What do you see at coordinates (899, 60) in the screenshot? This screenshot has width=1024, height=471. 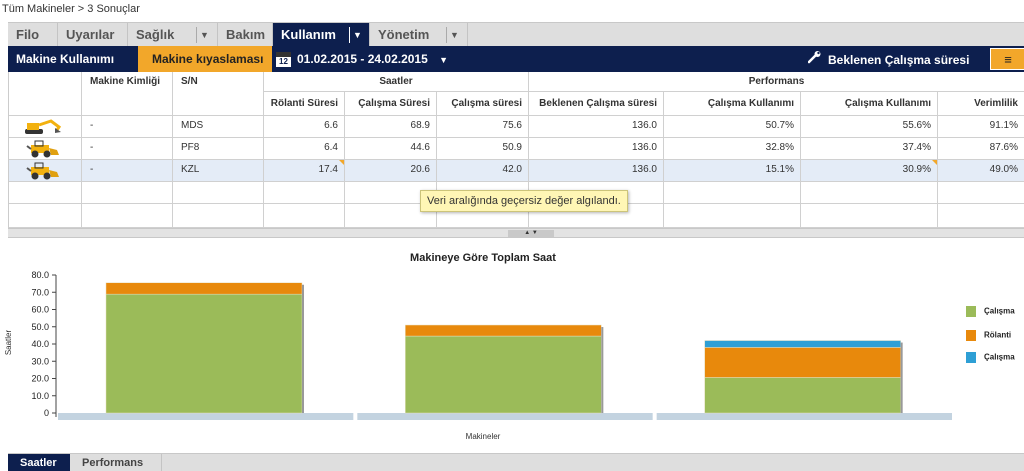 I see `expected-runtime-label: Beklenen Çalışma süresi` at bounding box center [899, 60].